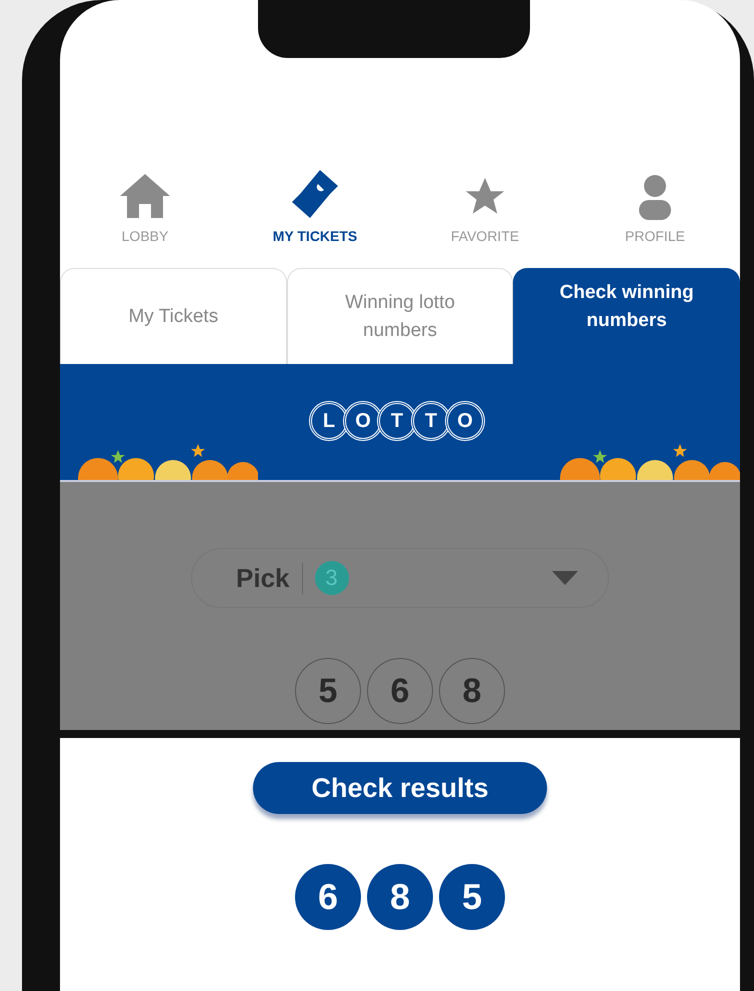 This screenshot has height=991, width=754. What do you see at coordinates (565, 578) in the screenshot?
I see `caret-icon` at bounding box center [565, 578].